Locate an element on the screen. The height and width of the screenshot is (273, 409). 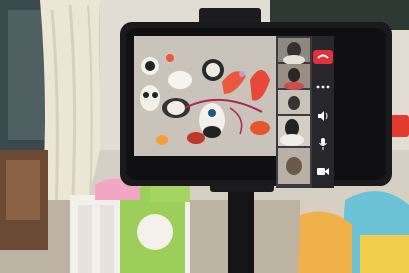
end-call-button is located at coordinates (323, 57).